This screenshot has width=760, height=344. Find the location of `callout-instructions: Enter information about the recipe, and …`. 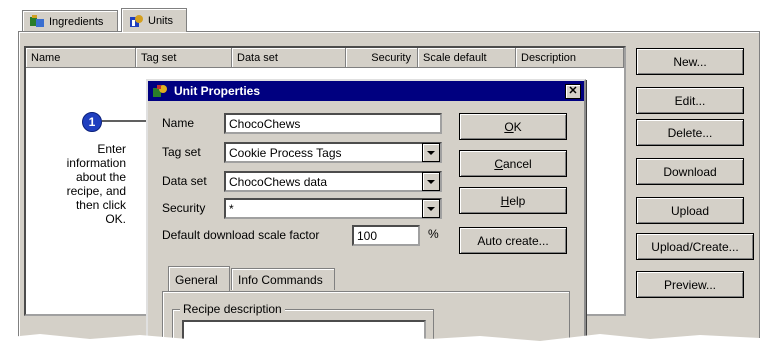

callout-instructions: Enter information about the recipe, and … is located at coordinates (78, 184).